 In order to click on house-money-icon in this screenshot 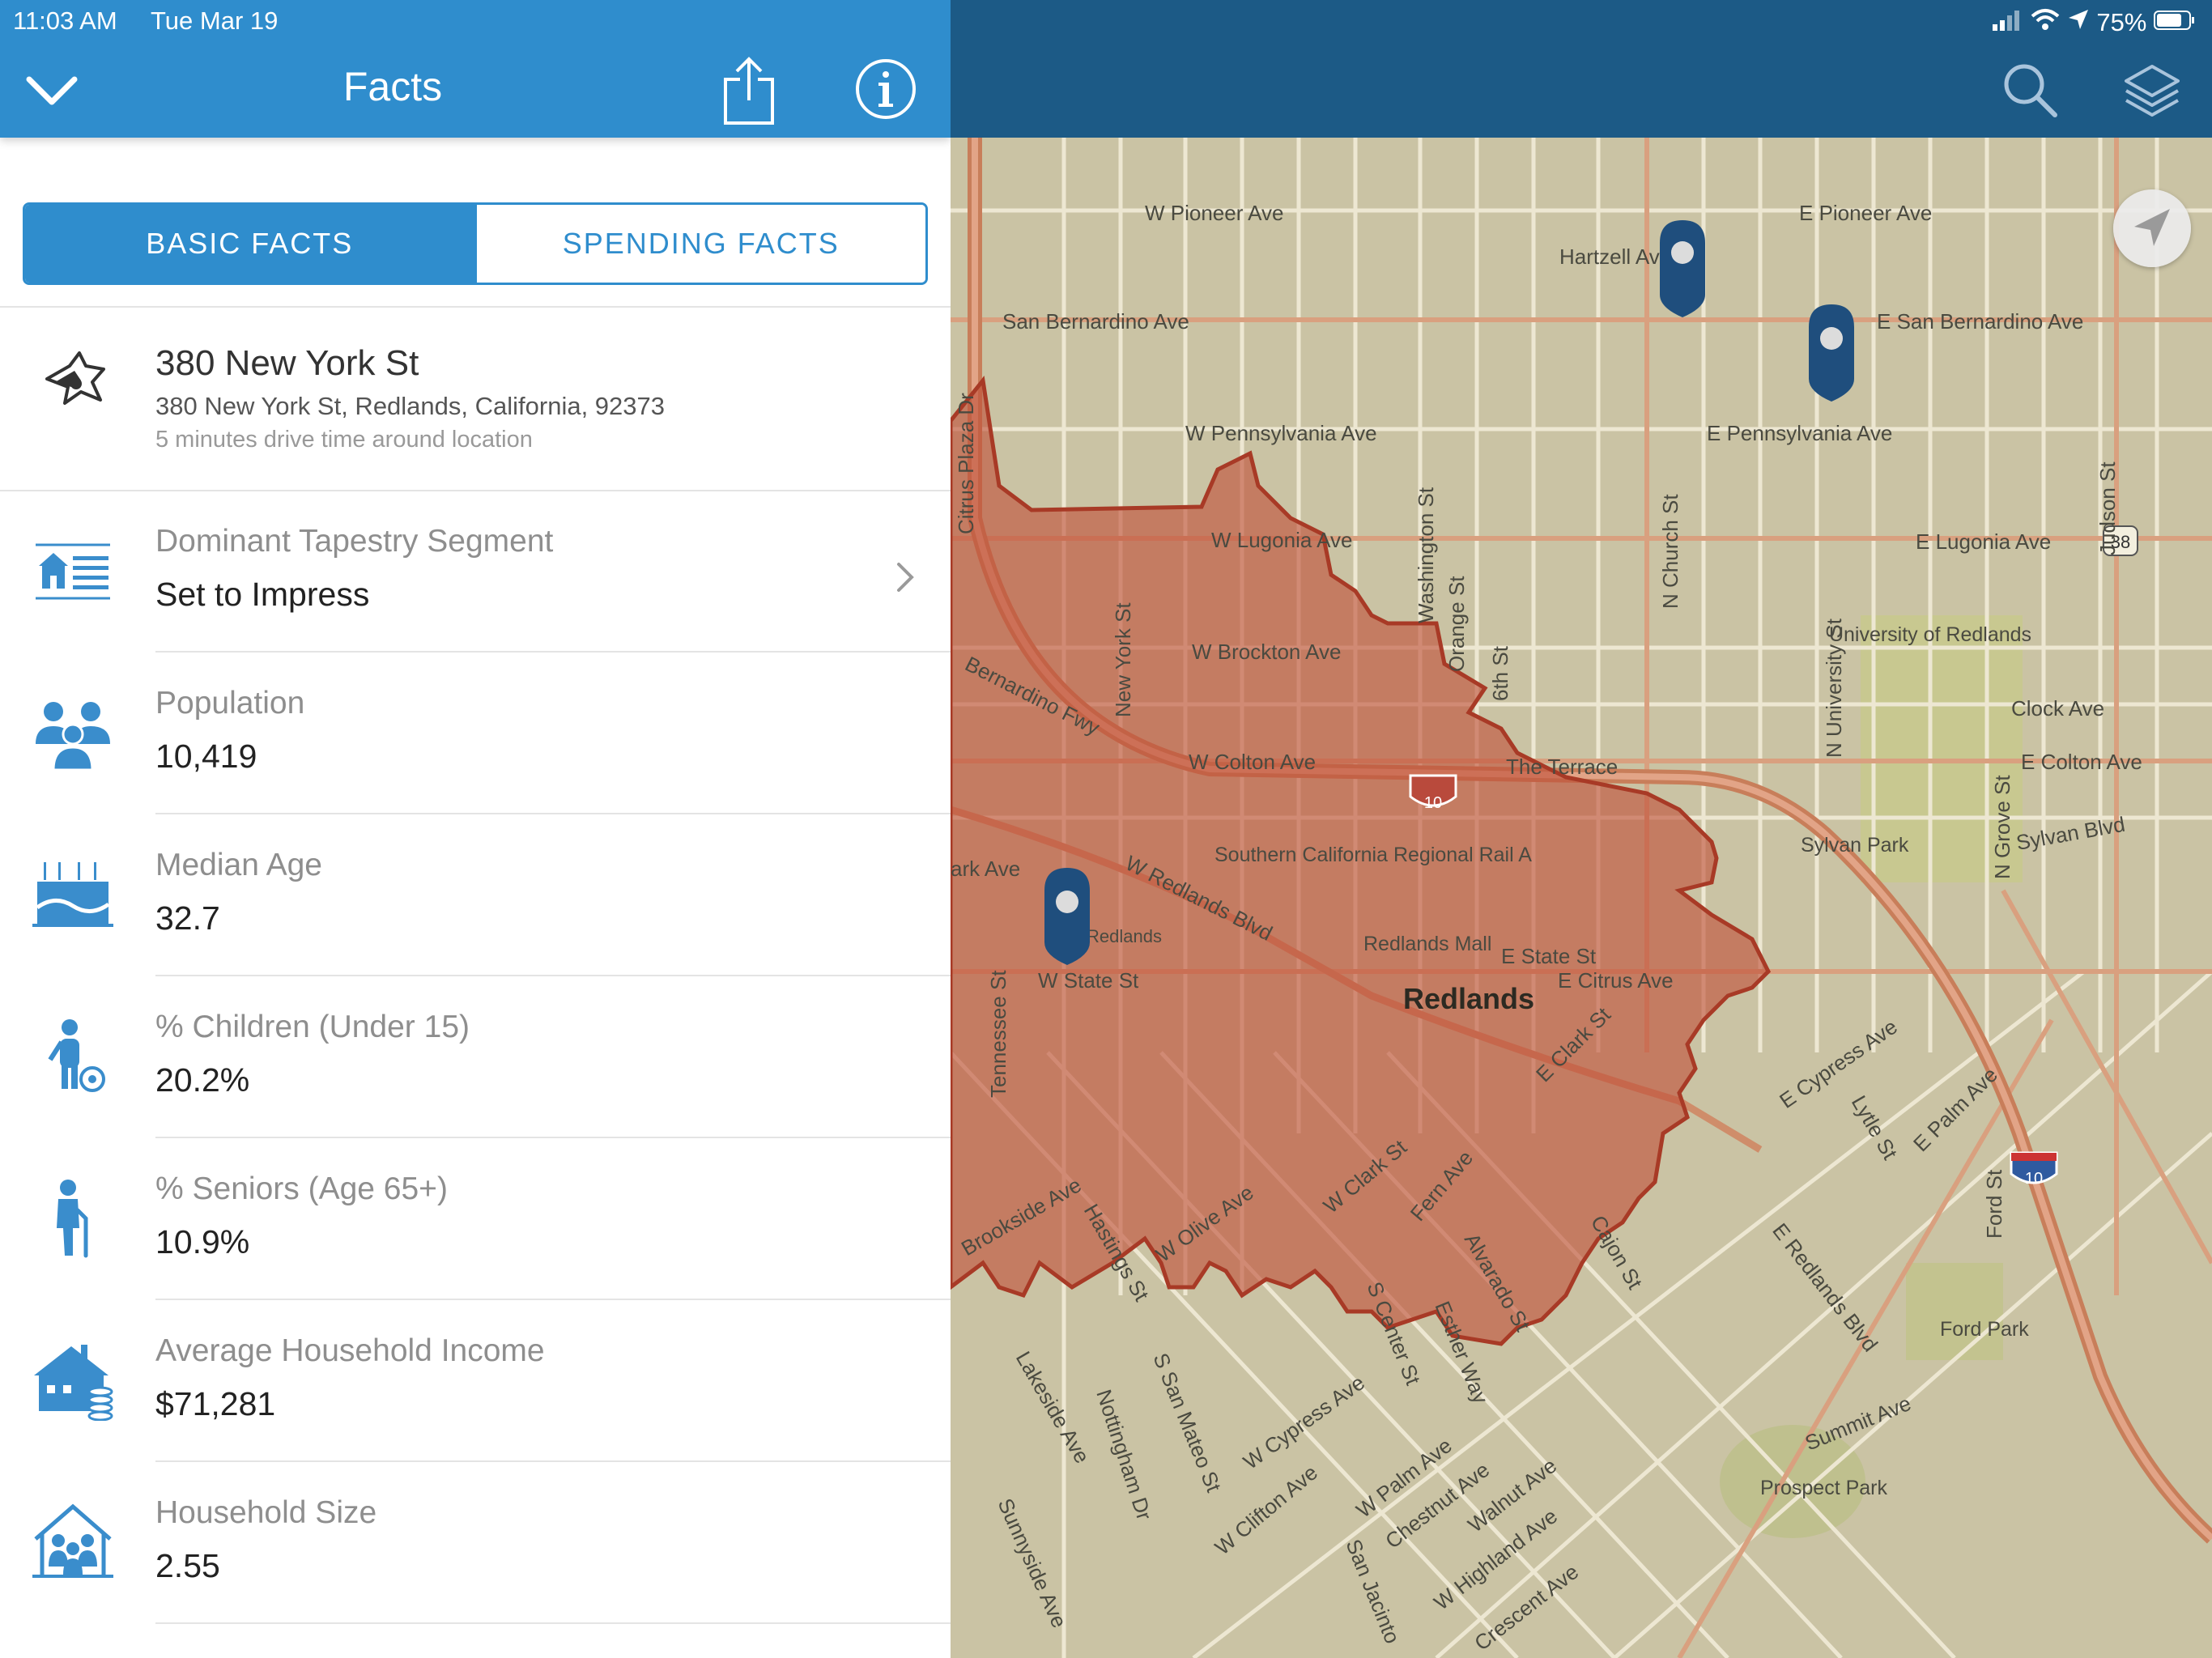, I will do `click(74, 1383)`.